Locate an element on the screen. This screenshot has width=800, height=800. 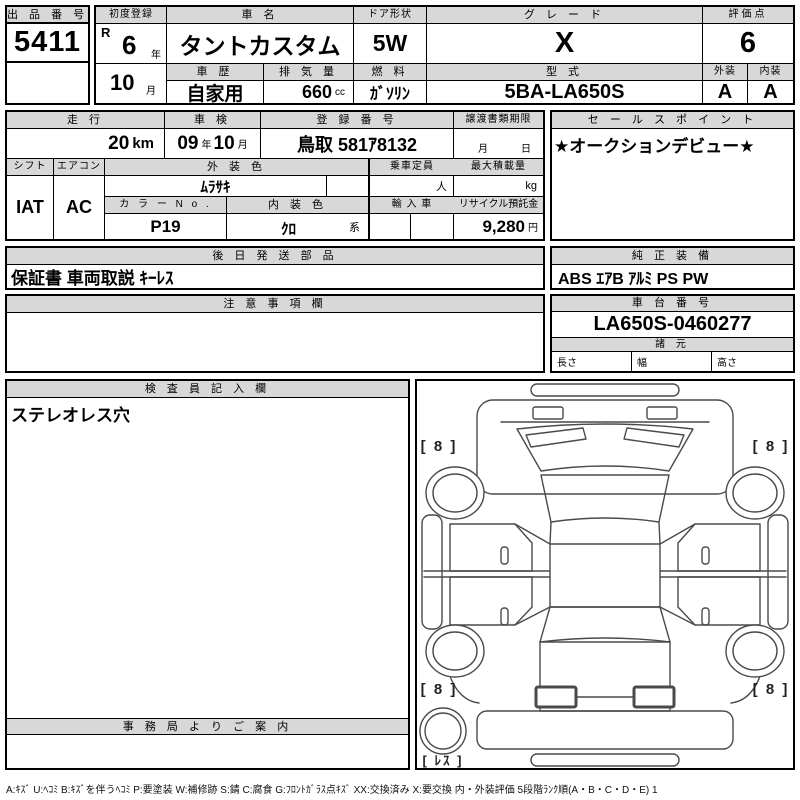
inspection-year: 09 is located at coordinates (188, 143).